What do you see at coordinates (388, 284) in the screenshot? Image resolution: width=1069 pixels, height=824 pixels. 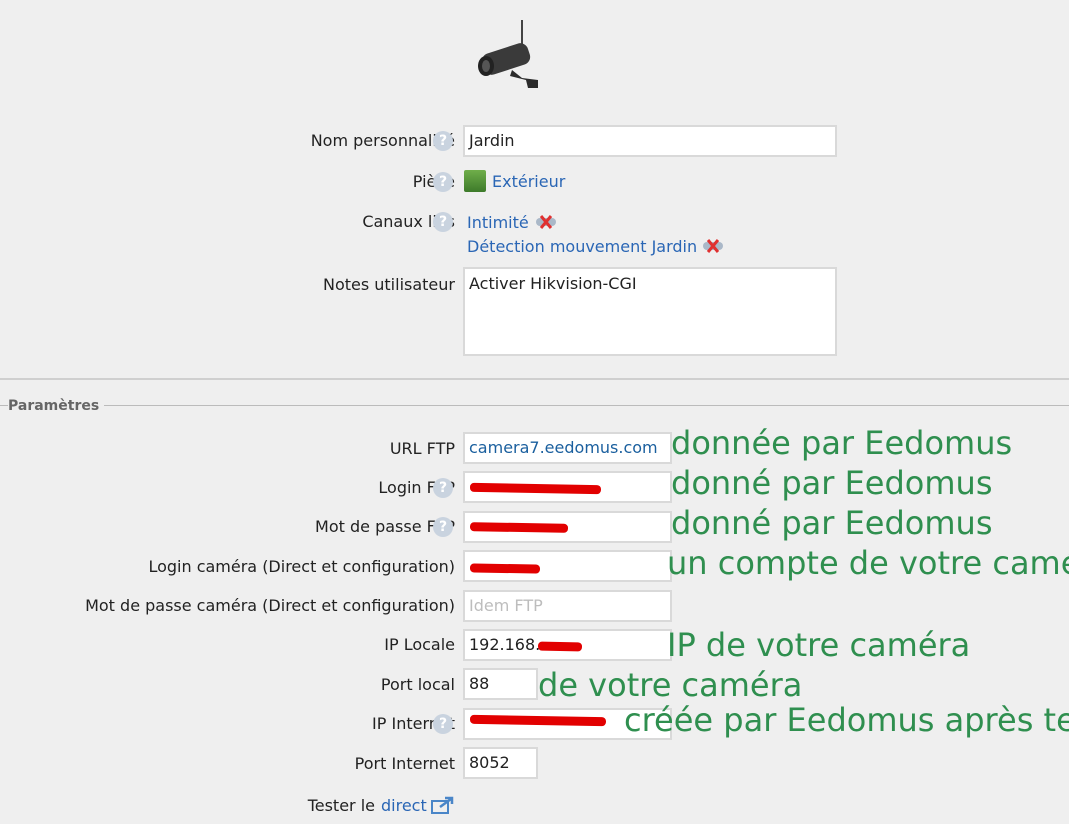 I see `notes-label: Notes utilisateur` at bounding box center [388, 284].